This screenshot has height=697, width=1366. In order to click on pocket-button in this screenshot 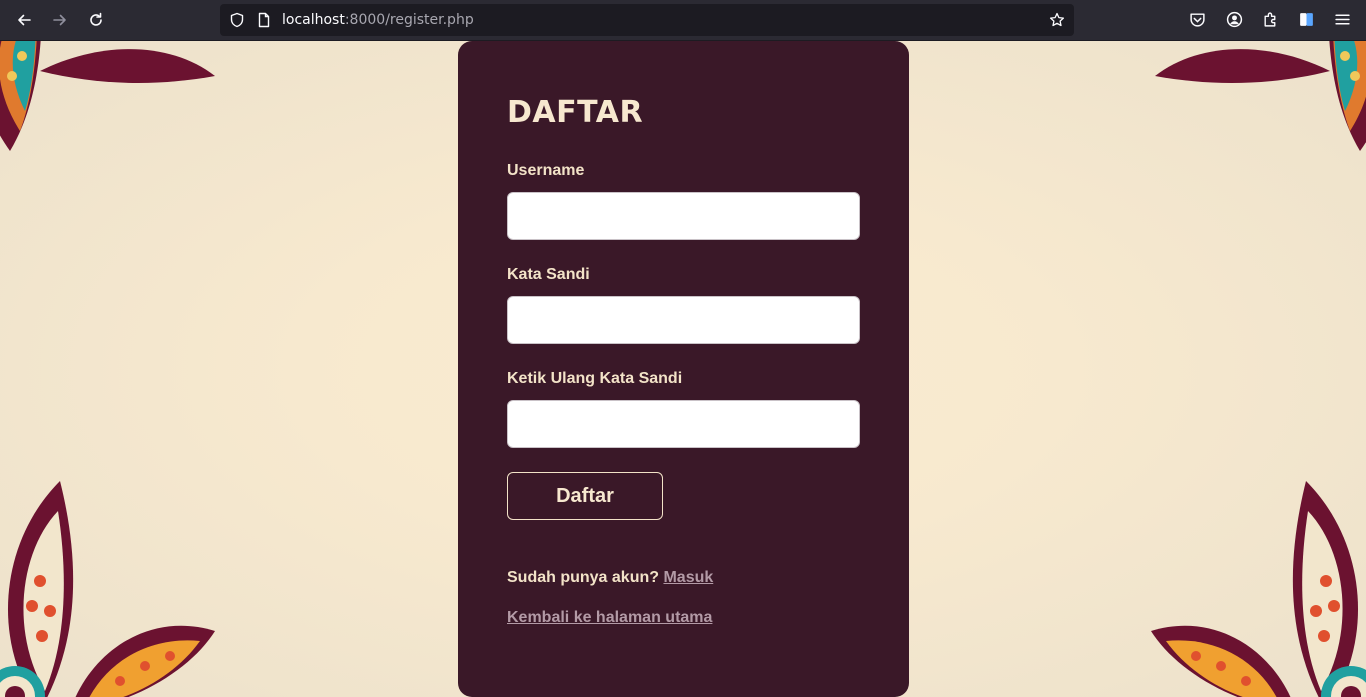, I will do `click(1197, 19)`.